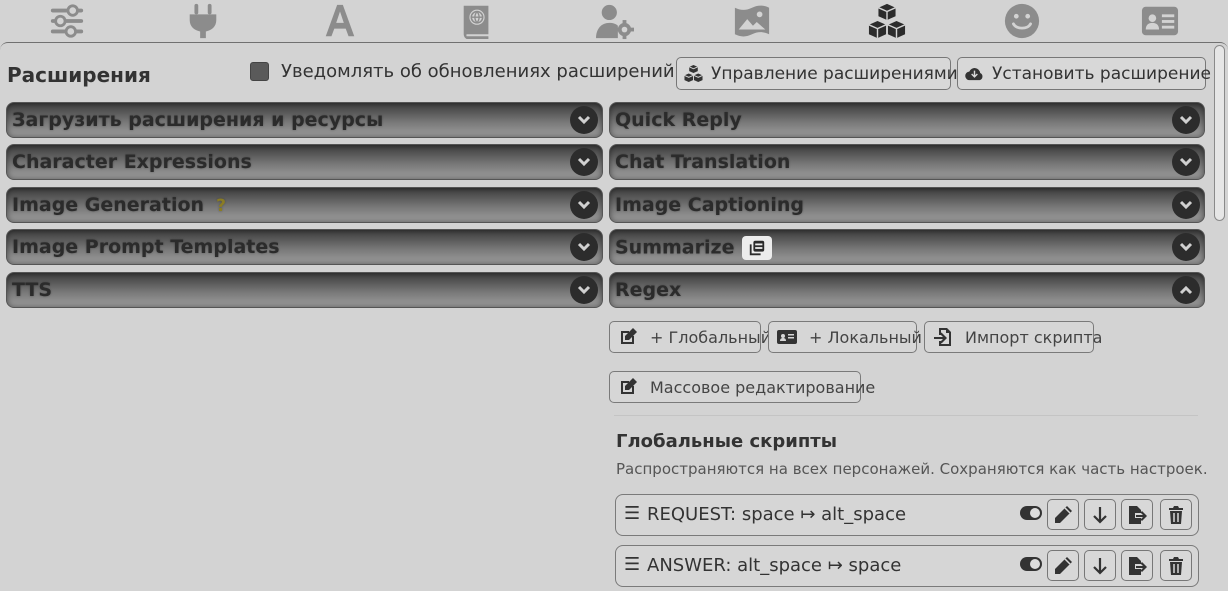  I want to click on drawer-label: Image Captioning, so click(709, 205).